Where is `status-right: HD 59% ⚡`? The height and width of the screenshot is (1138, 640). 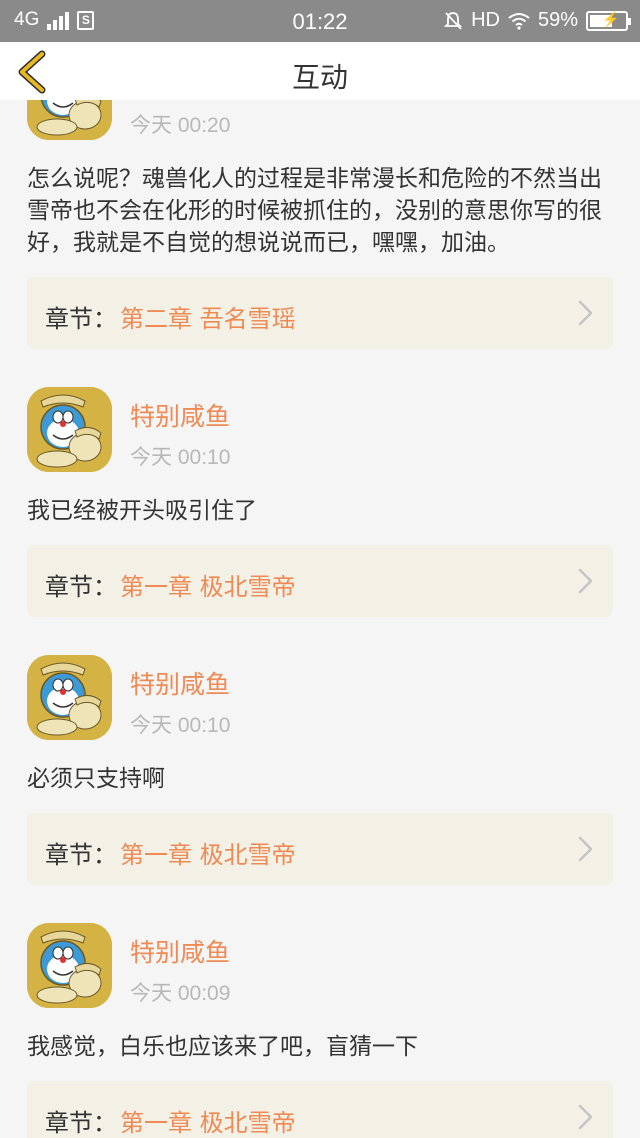
status-right: HD 59% ⚡ is located at coordinates (537, 20).